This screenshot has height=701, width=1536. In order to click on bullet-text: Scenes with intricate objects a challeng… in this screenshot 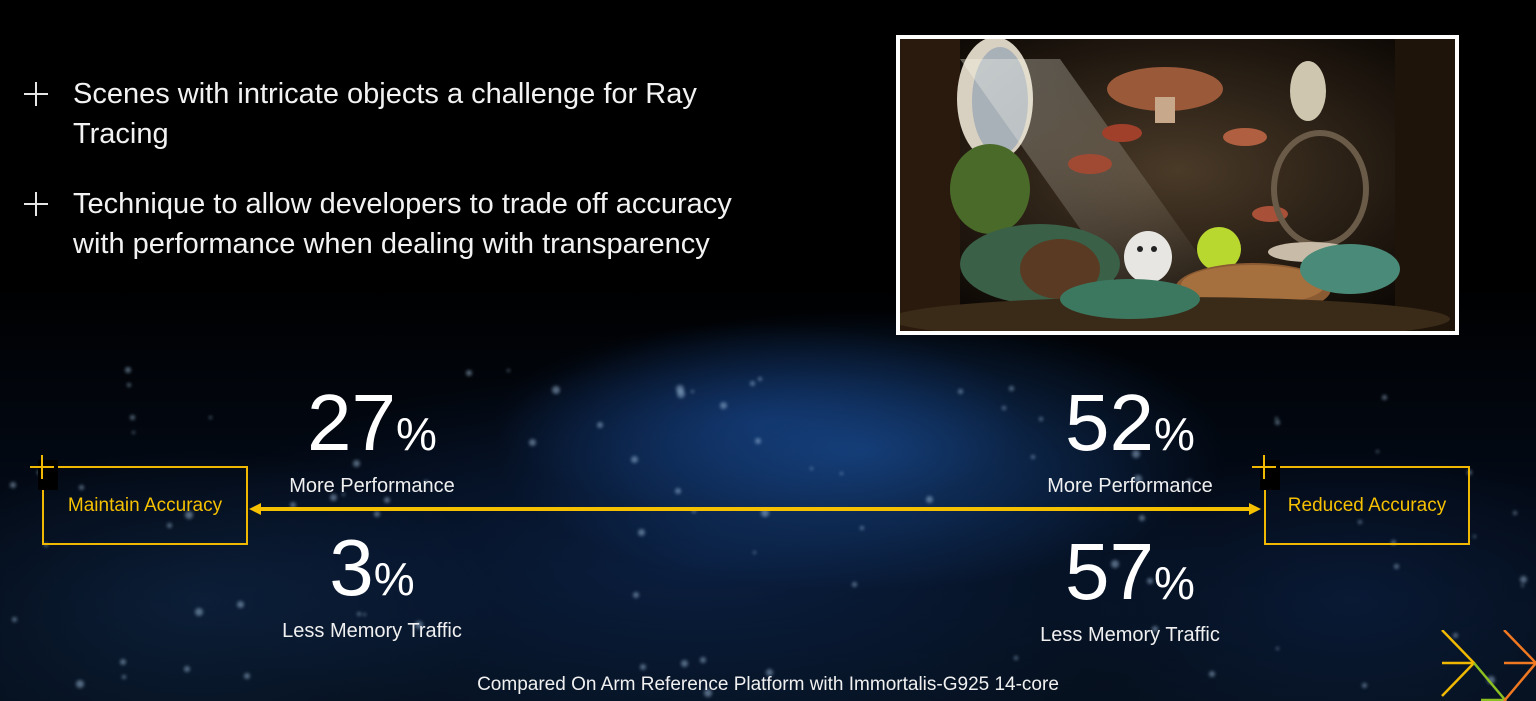, I will do `click(385, 114)`.